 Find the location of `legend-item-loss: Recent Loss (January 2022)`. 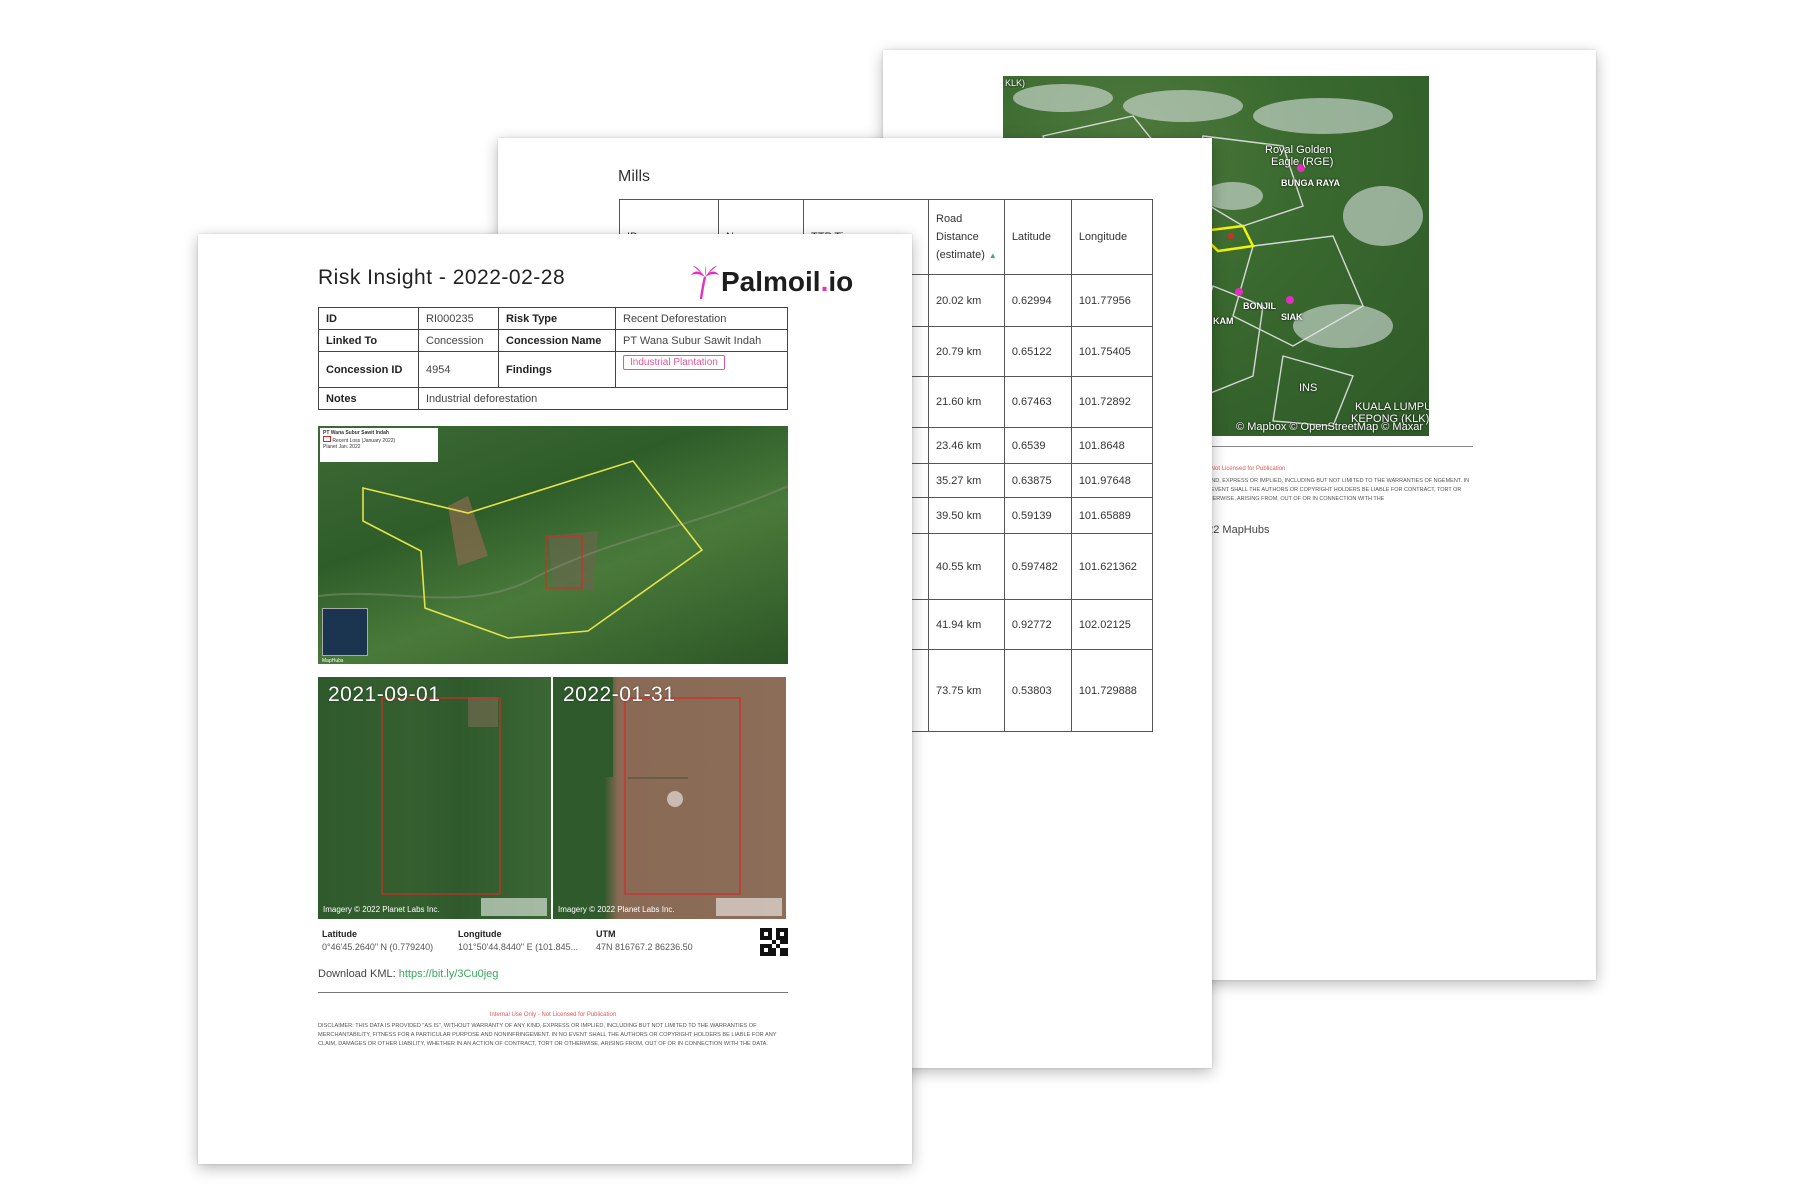

legend-item-loss: Recent Loss (January 2022) is located at coordinates (379, 440).